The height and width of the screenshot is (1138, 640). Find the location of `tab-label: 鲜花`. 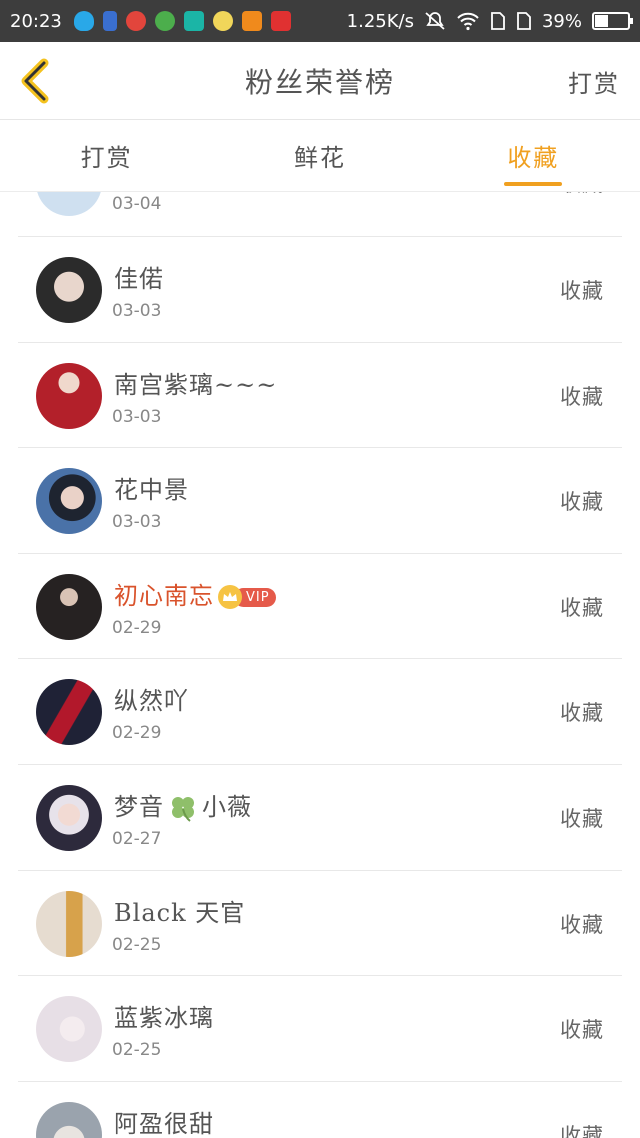

tab-label: 鲜花 is located at coordinates (319, 158).